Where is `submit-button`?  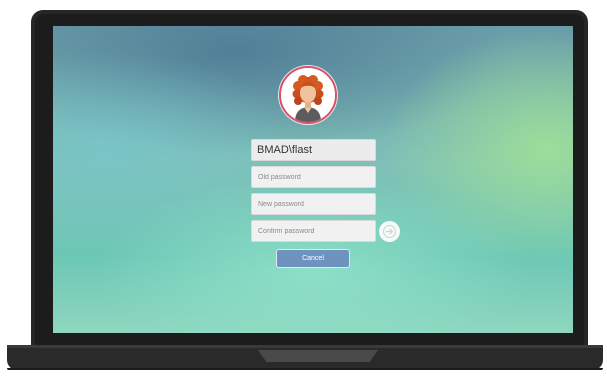 submit-button is located at coordinates (389, 231).